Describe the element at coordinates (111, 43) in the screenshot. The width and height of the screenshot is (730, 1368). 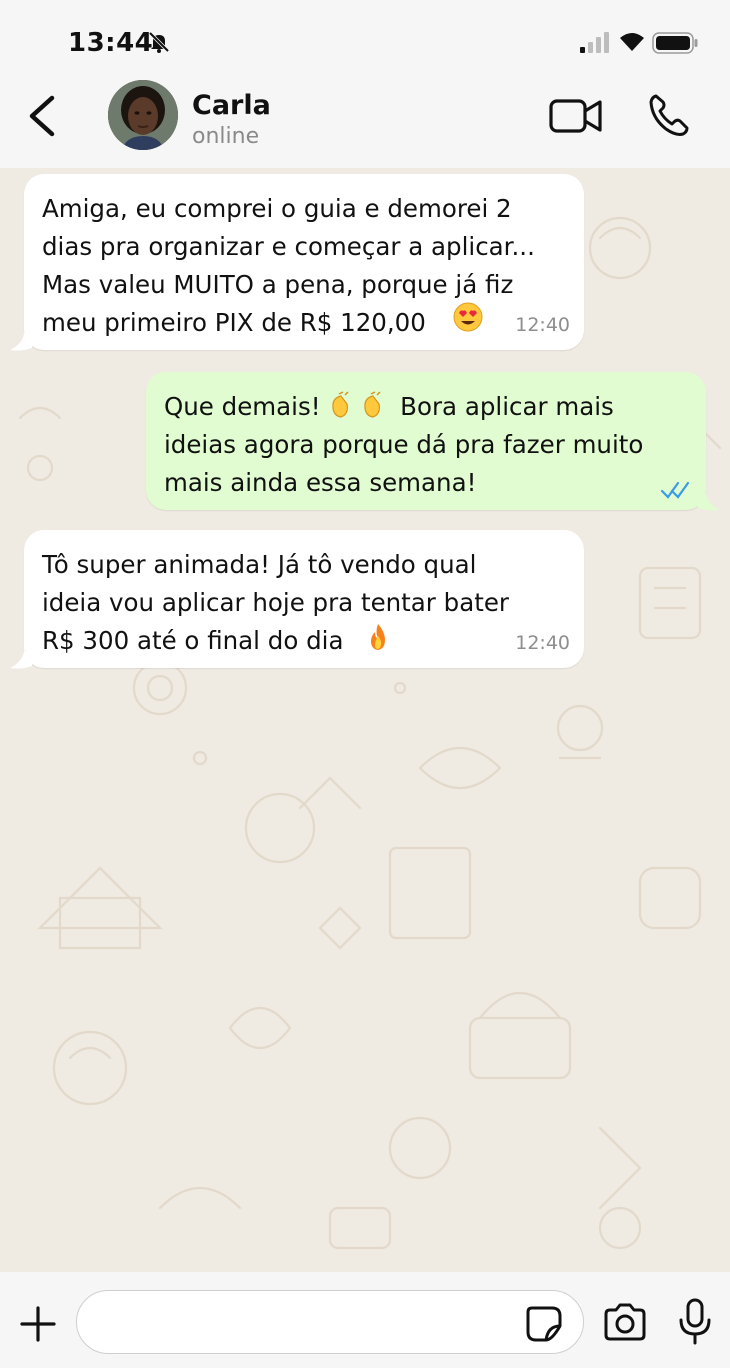
I see `status-time: 13:44` at that location.